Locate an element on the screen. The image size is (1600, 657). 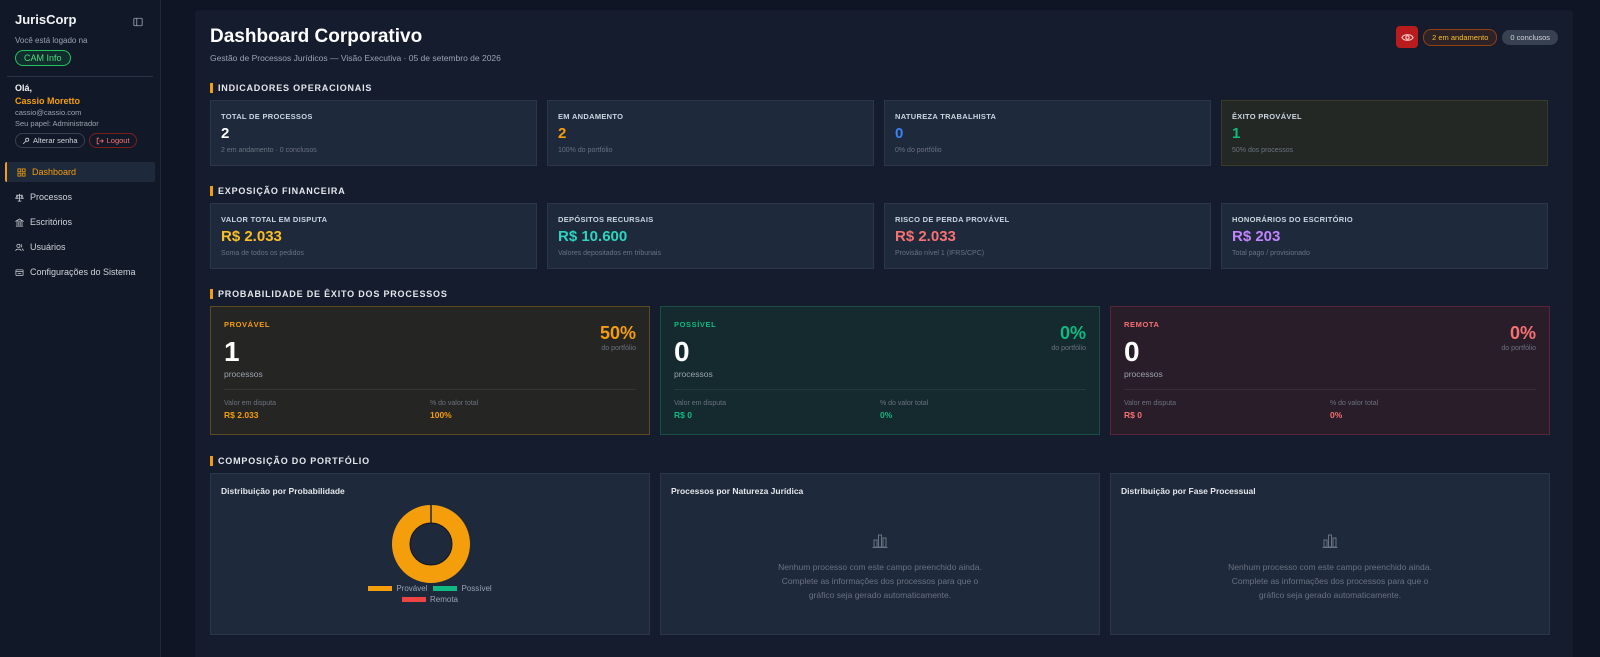
logged-in-text: Você está logado na is located at coordinates (51, 40).